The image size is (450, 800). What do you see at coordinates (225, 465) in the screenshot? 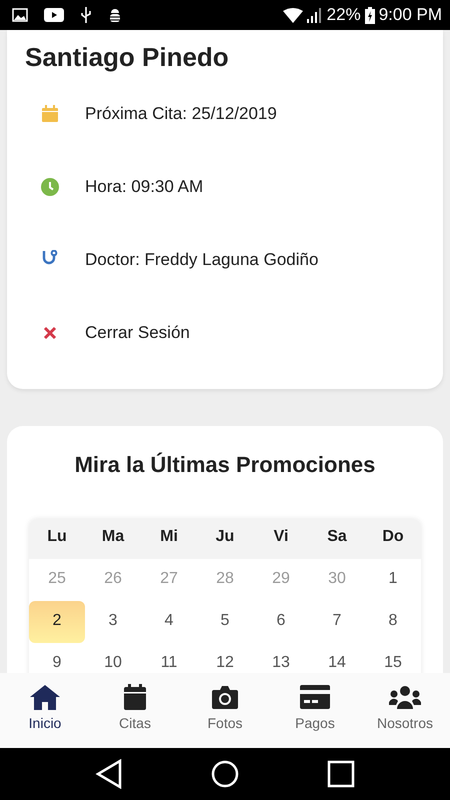
I see `promotions-title: Mira la Últimas Promociones` at bounding box center [225, 465].